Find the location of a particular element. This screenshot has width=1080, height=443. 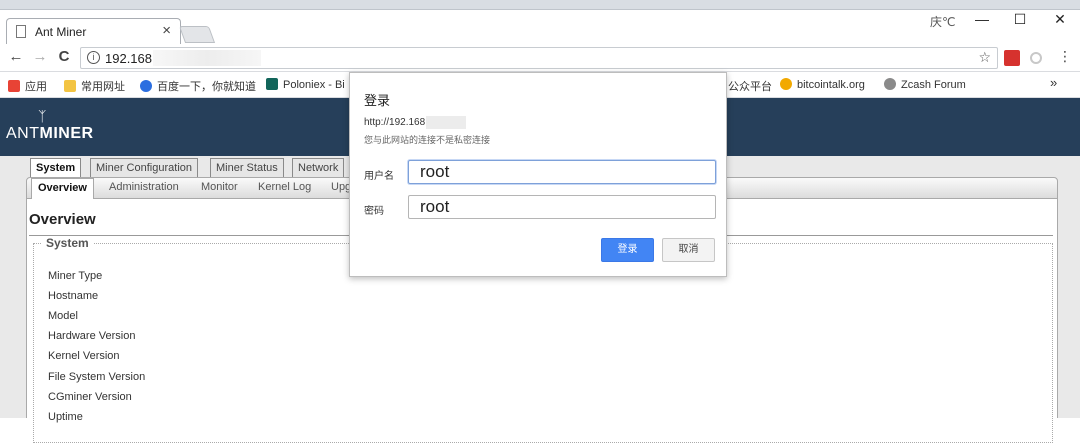

browser-tab-ant-miner: Ant Miner × is located at coordinates (93, 31).